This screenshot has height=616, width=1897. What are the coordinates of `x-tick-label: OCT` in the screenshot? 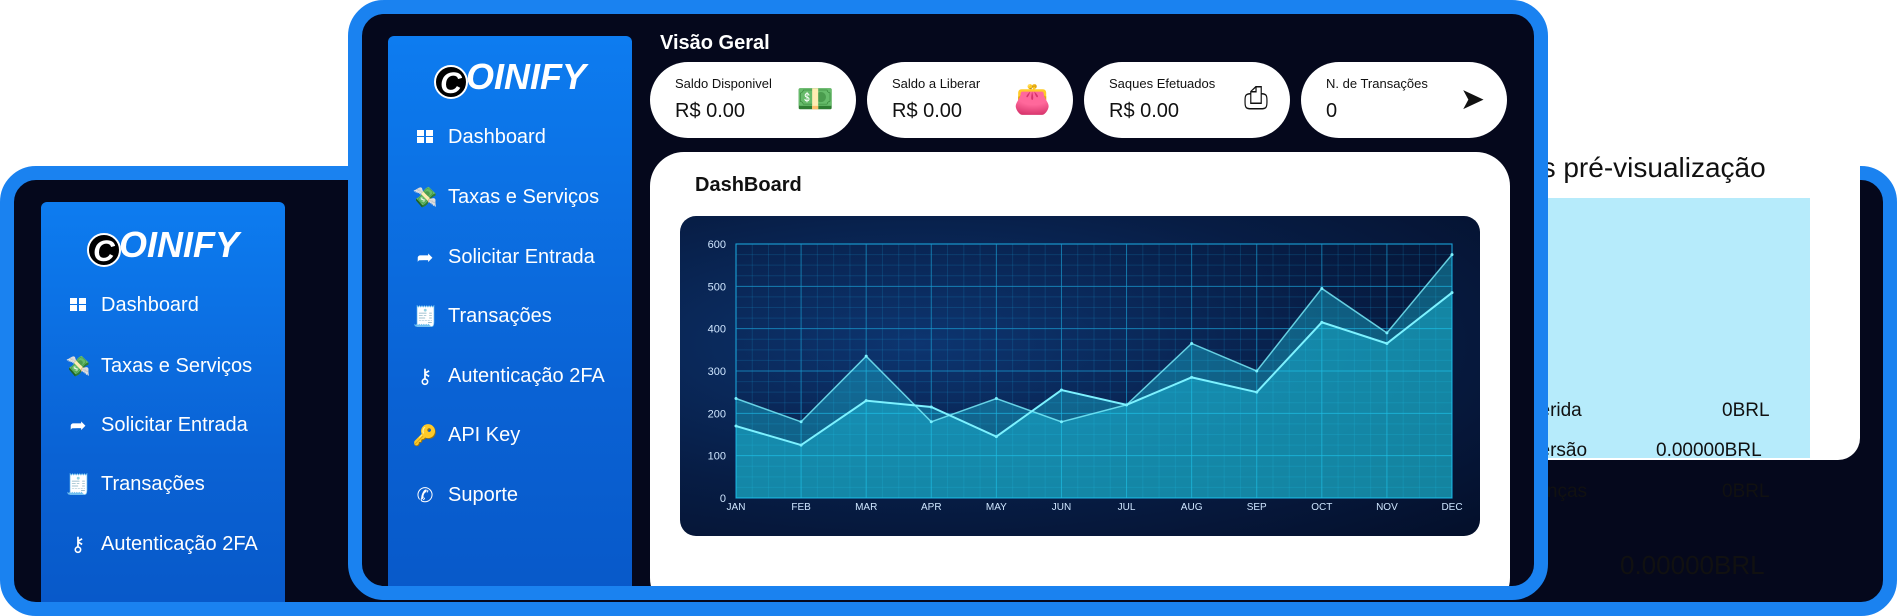 It's located at (1321, 507).